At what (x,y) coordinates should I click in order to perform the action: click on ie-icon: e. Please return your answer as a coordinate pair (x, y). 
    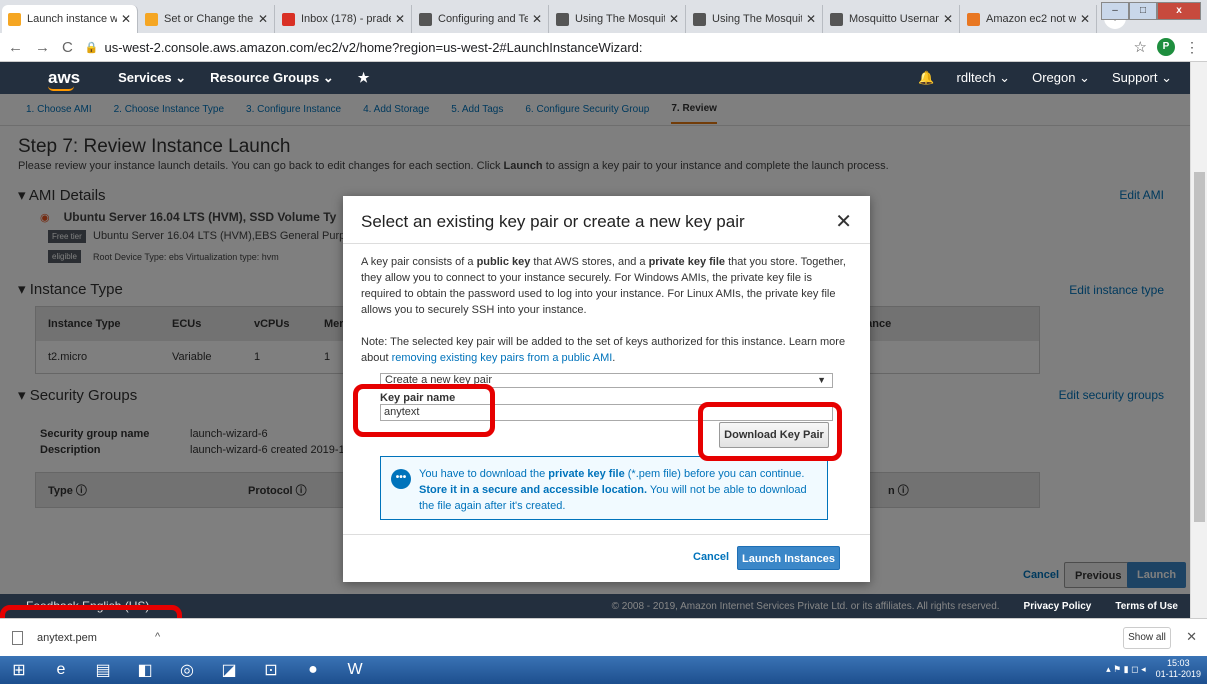
    Looking at the image, I should click on (61, 670).